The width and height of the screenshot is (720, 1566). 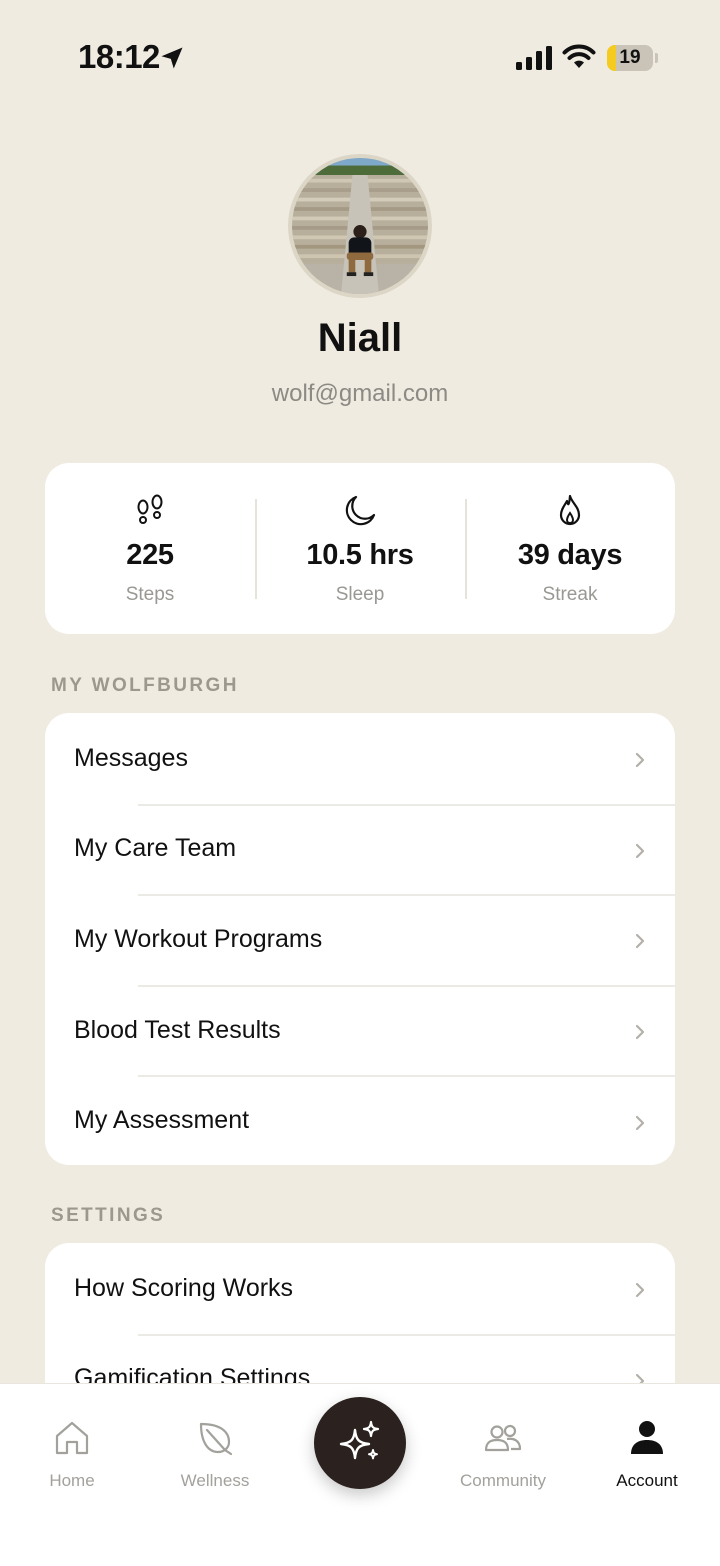 I want to click on stat-value: 10.5 hrs, so click(x=360, y=555).